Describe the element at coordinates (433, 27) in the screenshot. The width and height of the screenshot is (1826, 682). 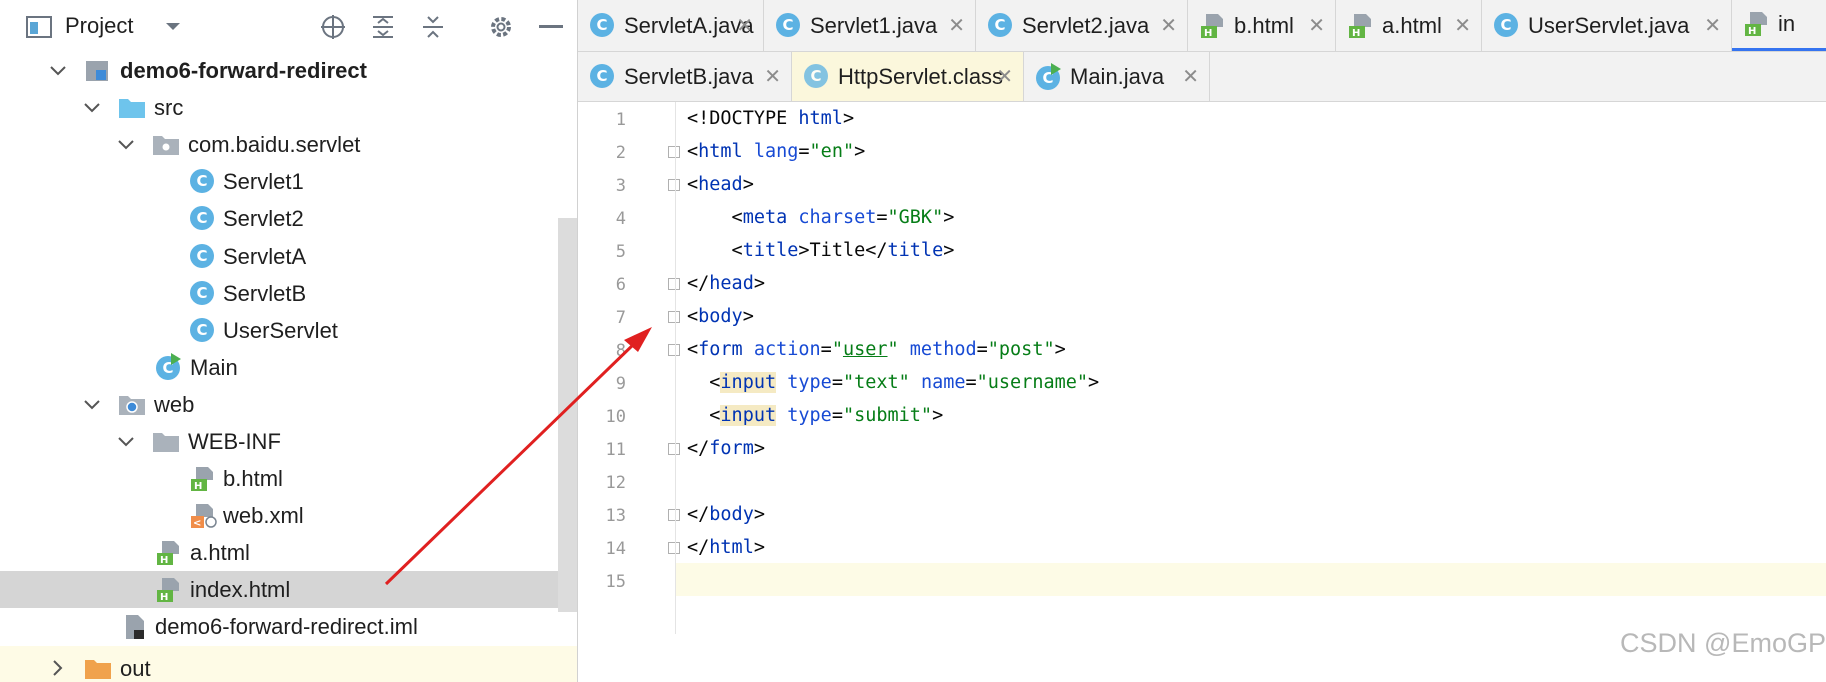
I see `collapse-all-icon` at that location.